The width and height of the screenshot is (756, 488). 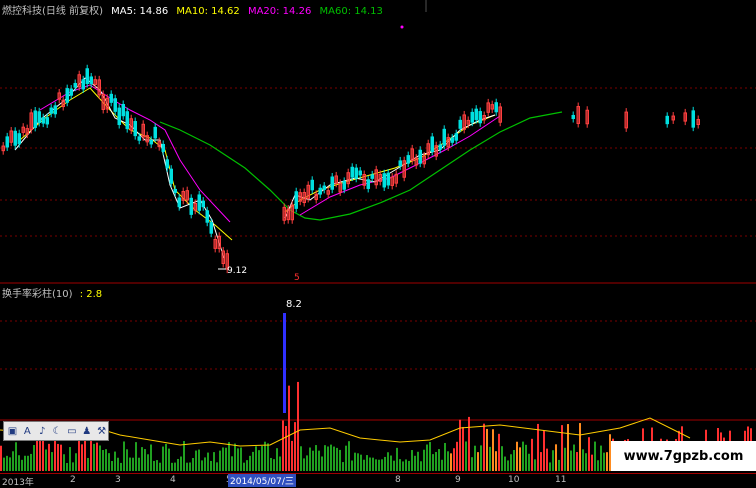 I want to click on person-icon: ♟, so click(x=86, y=431).